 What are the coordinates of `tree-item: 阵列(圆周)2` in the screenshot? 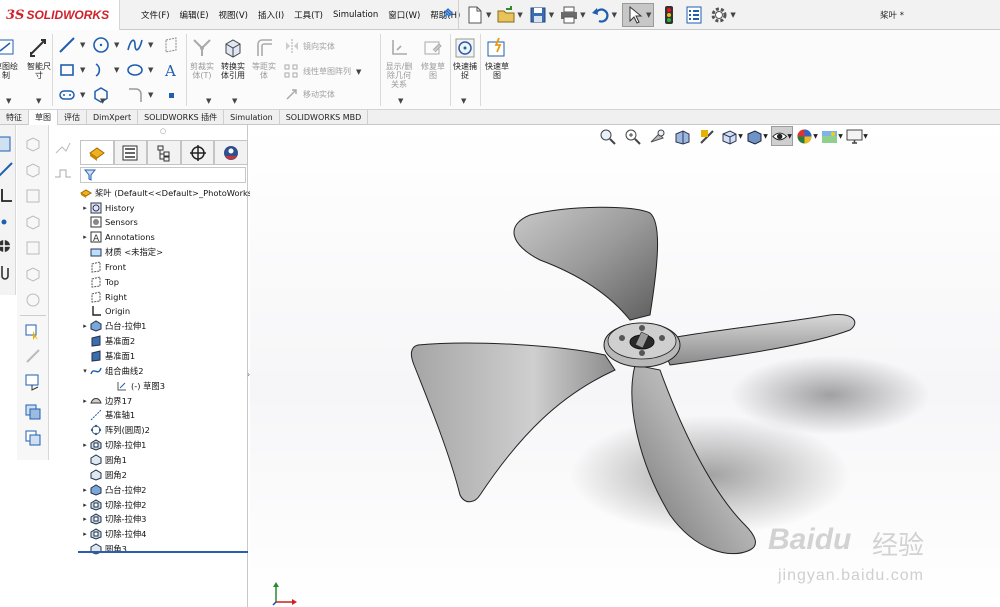 It's located at (115, 430).